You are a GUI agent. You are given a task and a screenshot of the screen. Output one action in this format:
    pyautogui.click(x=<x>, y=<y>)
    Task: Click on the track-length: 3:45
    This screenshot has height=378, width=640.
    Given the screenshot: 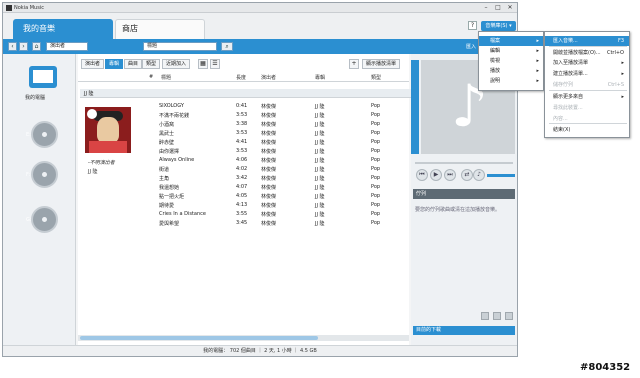 What is the action you would take?
    pyautogui.click(x=242, y=223)
    